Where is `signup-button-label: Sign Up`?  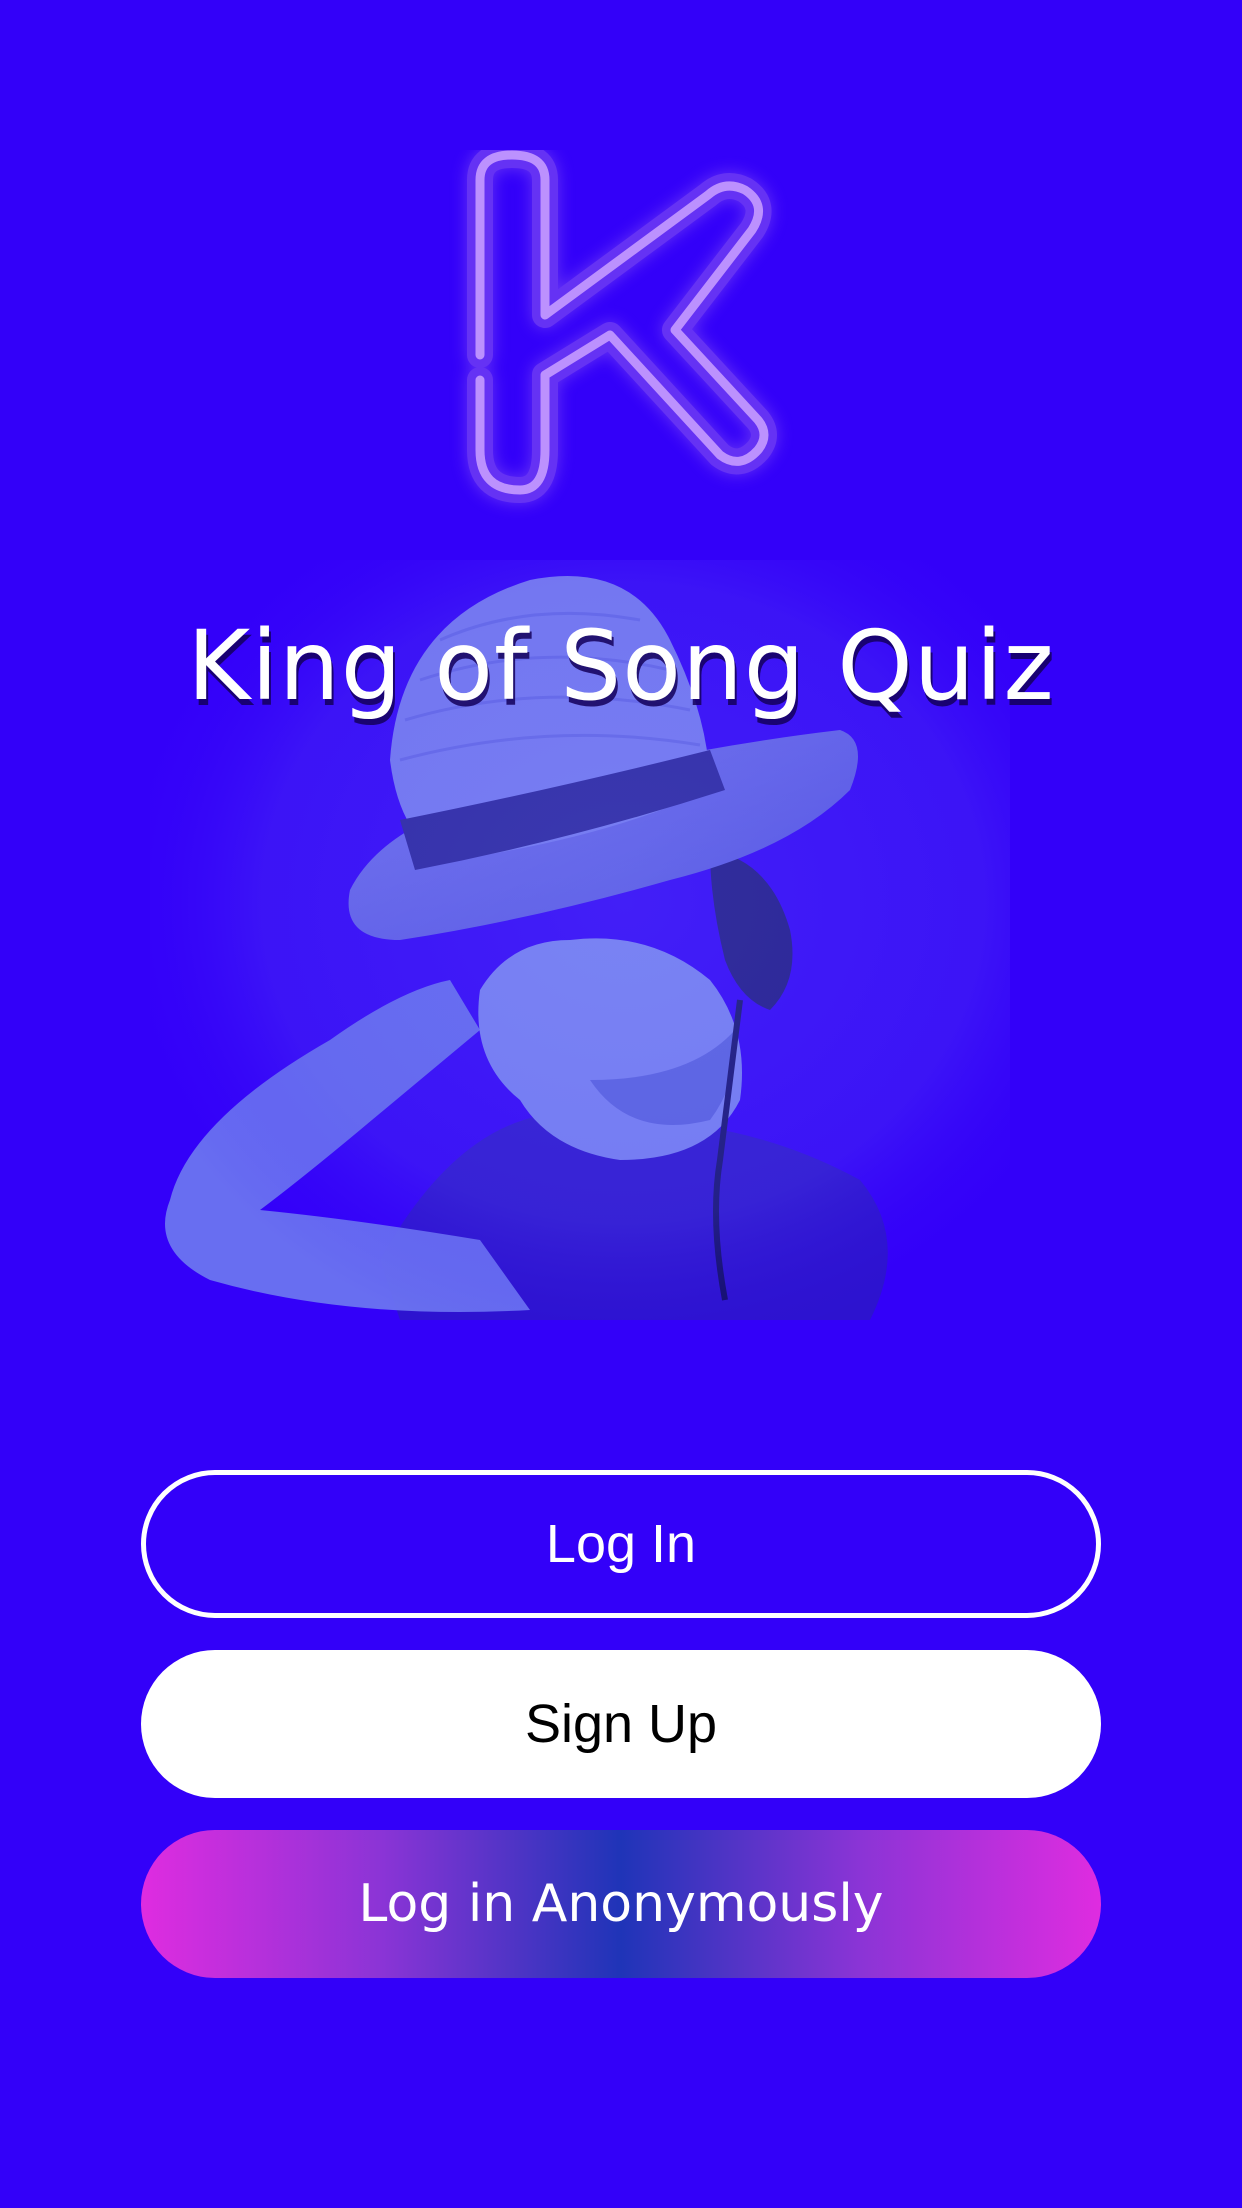 signup-button-label: Sign Up is located at coordinates (621, 1724).